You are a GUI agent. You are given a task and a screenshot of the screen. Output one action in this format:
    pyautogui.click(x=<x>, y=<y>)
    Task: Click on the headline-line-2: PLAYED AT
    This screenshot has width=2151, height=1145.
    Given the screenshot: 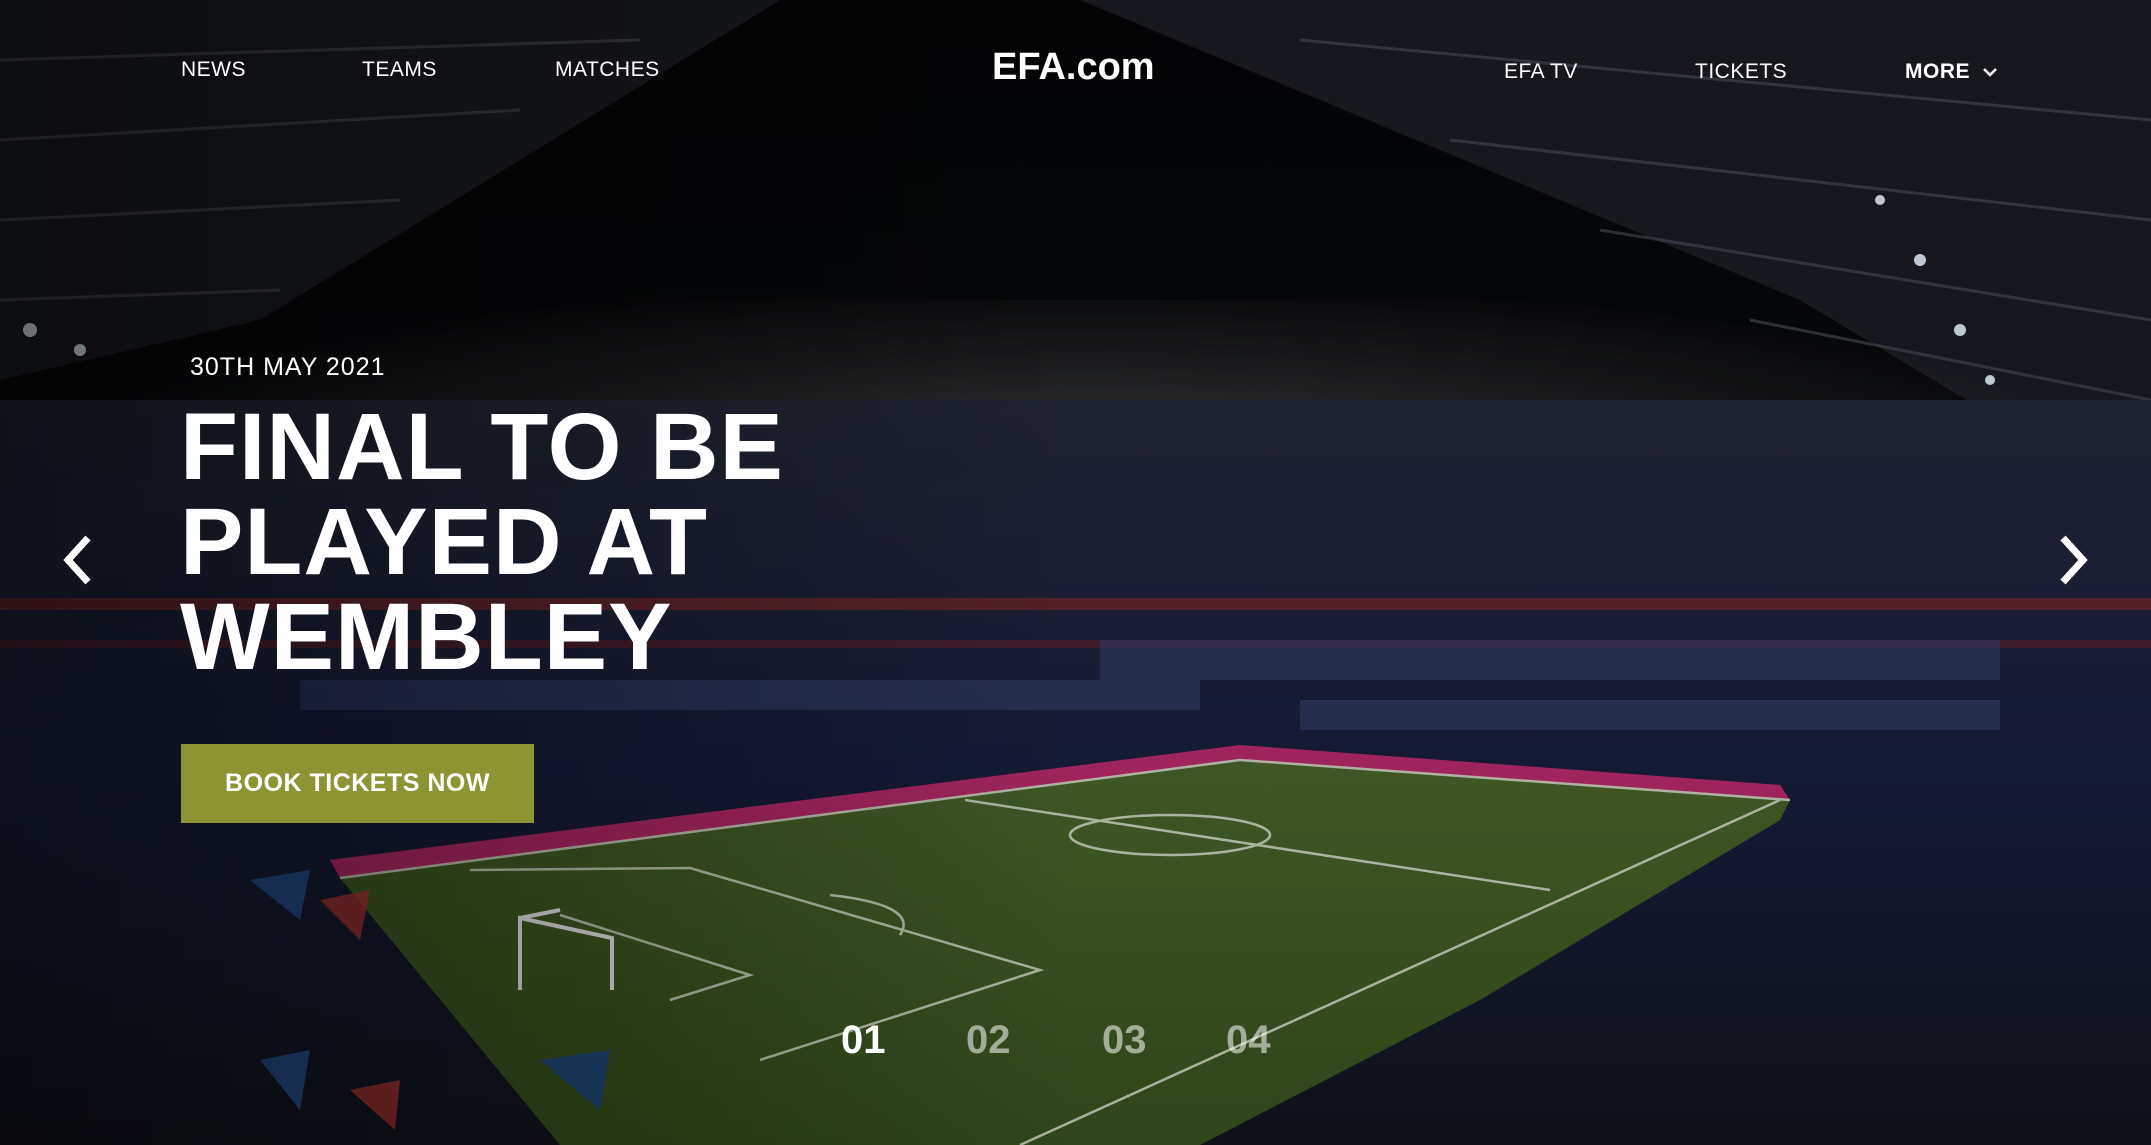 What is the action you would take?
    pyautogui.click(x=444, y=542)
    